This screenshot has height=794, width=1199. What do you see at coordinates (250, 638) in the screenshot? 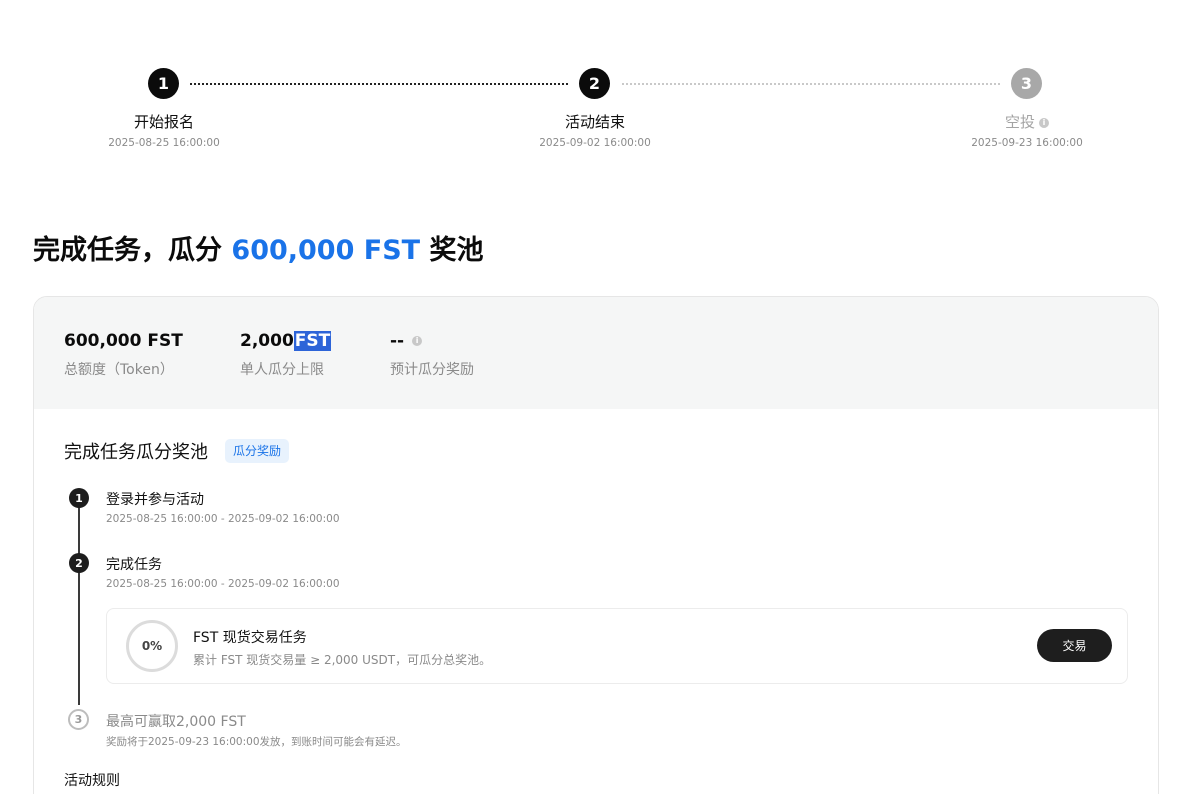
I see `task-title: FST 现货交易任务` at bounding box center [250, 638].